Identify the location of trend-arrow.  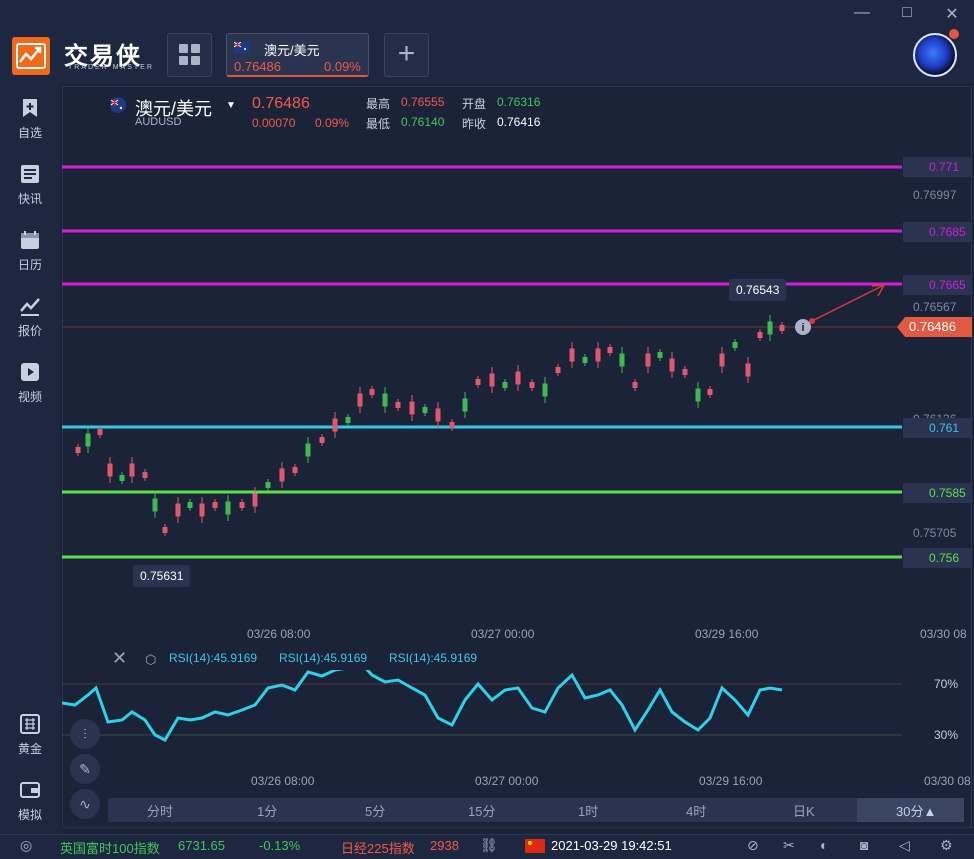
(848, 303).